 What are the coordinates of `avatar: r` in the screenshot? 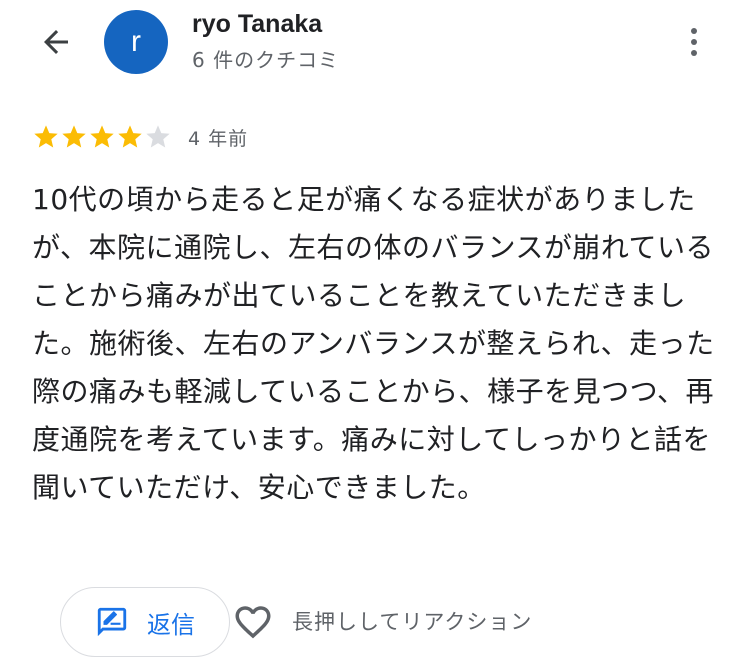 It's located at (136, 42).